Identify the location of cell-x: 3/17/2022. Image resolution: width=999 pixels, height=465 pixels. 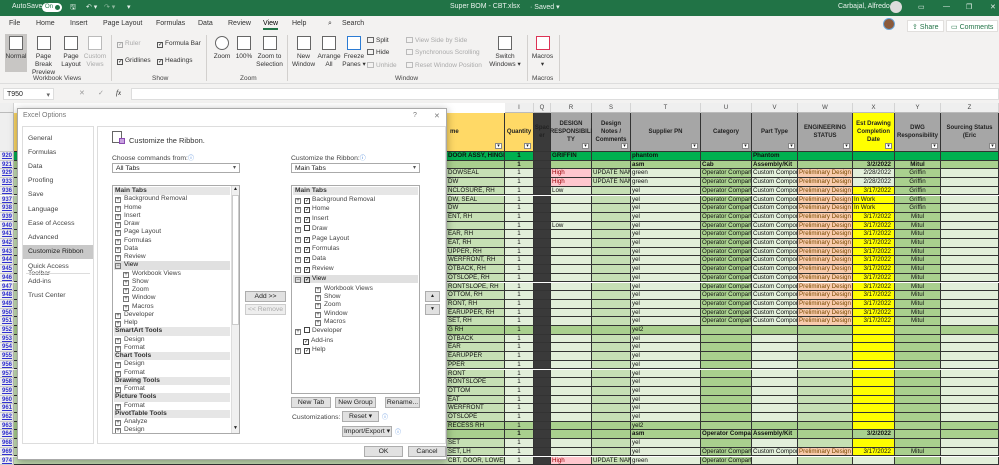
(874, 452).